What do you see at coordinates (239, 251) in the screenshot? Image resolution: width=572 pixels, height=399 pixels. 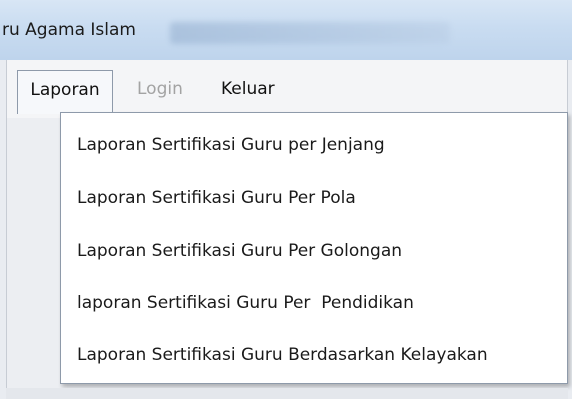 I see `menu-item-laporan-per-golongan: Laporan Sertifikasi Guru Per Golongan` at bounding box center [239, 251].